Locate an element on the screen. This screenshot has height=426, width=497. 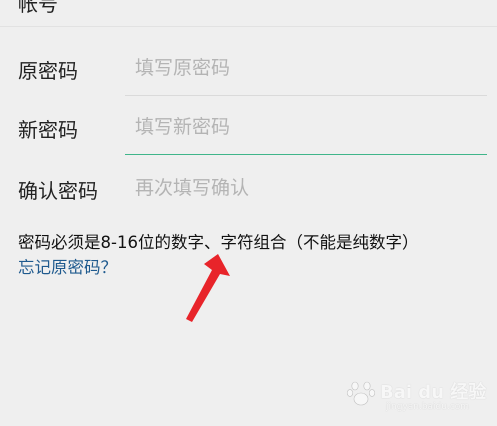
new-password-row: 新密码 is located at coordinates (248, 127).